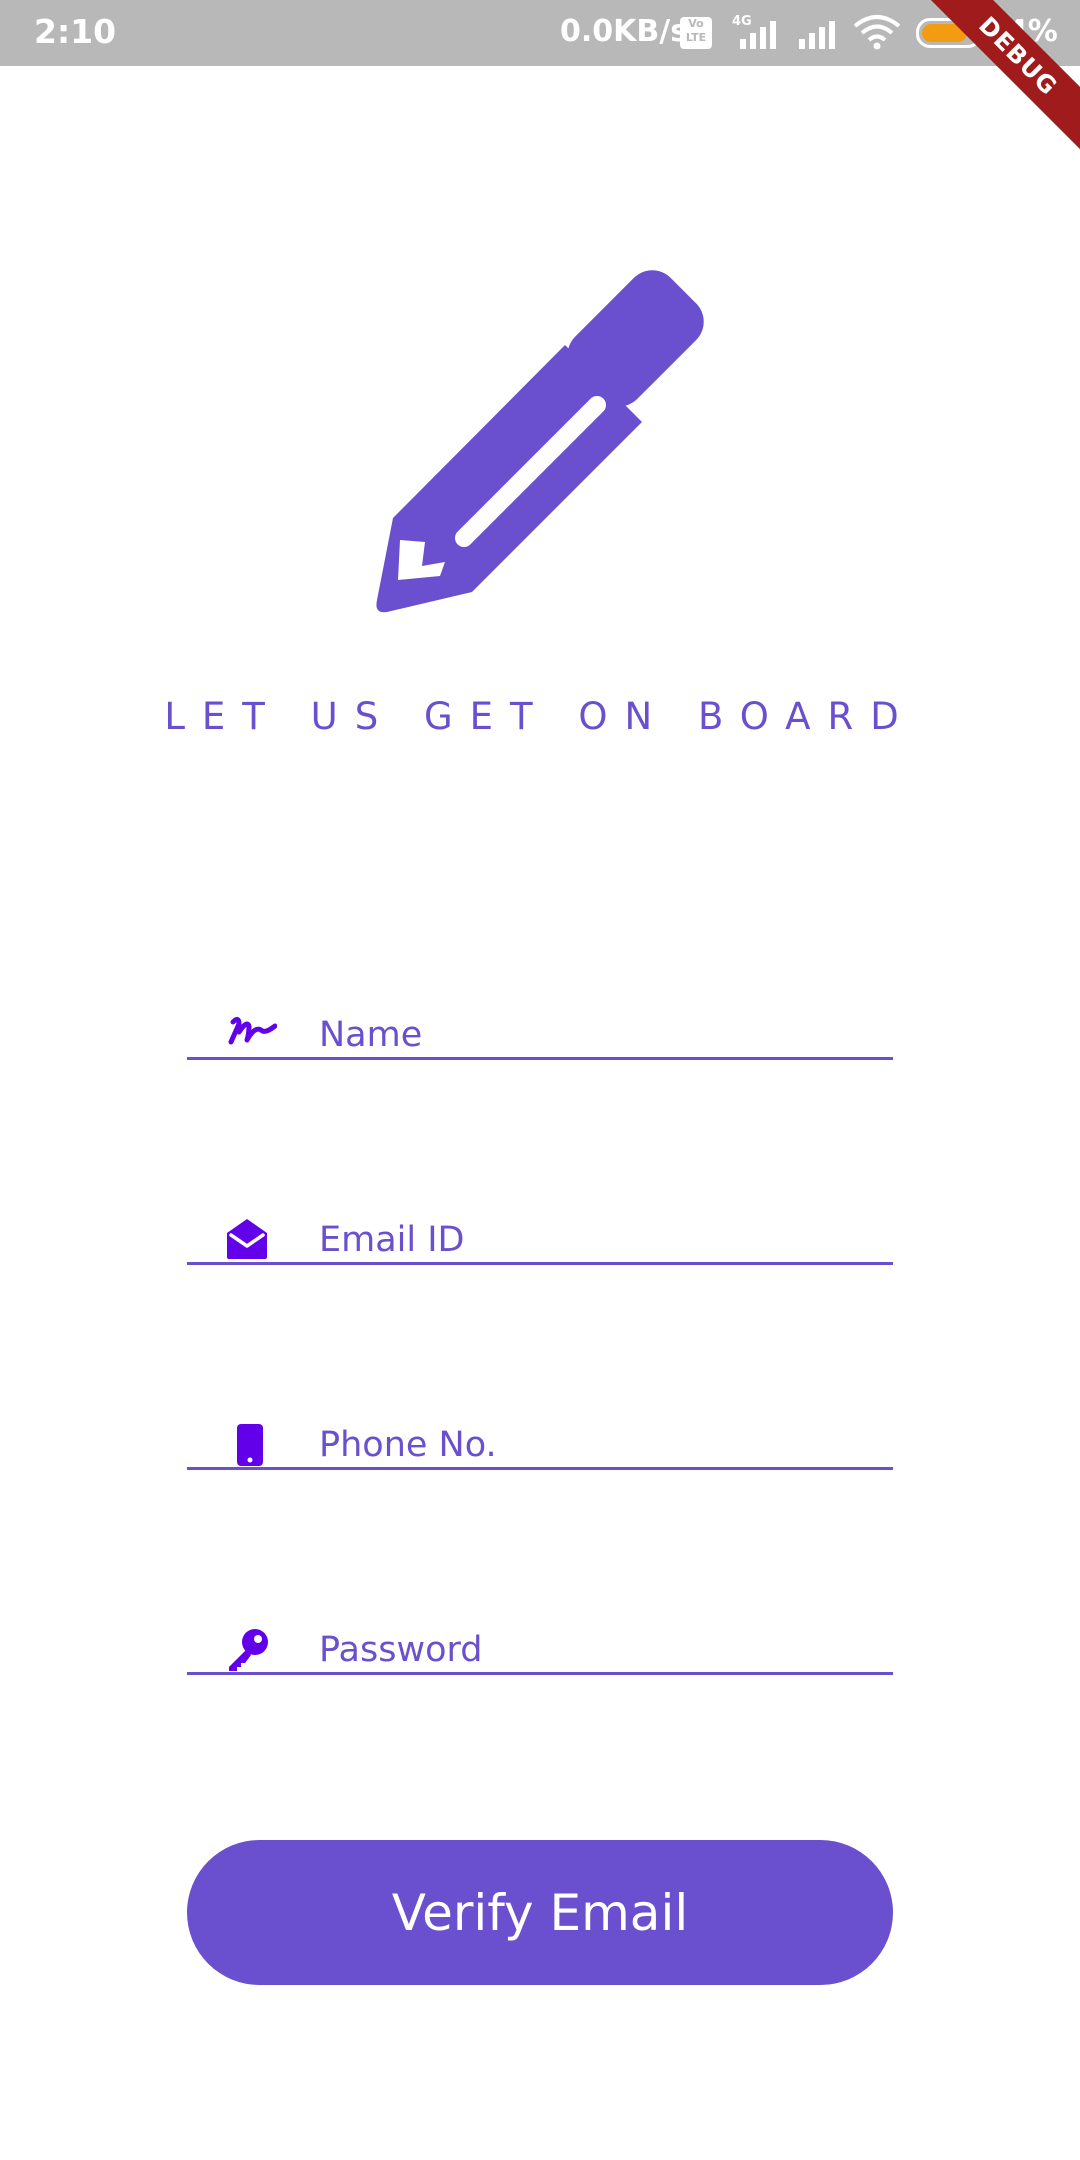  Describe the element at coordinates (599, 1035) in the screenshot. I see `name-input` at that location.